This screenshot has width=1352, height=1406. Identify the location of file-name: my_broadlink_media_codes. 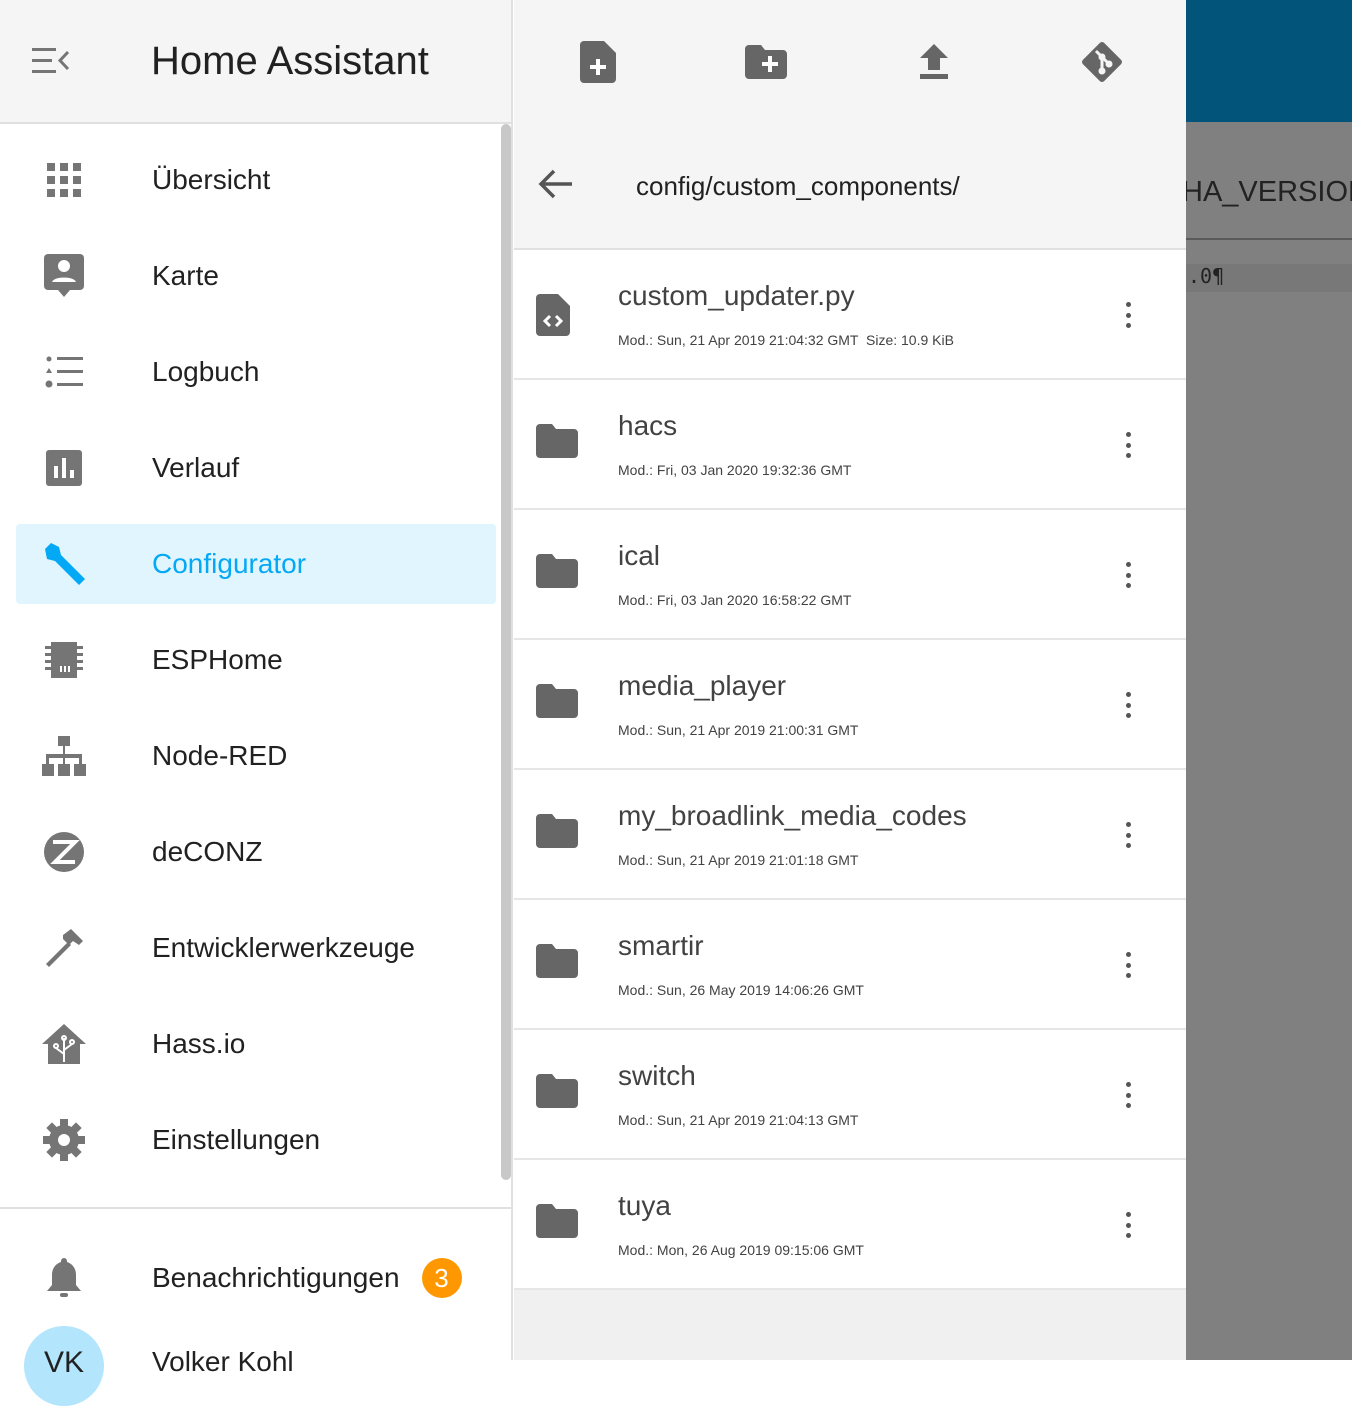
(792, 815).